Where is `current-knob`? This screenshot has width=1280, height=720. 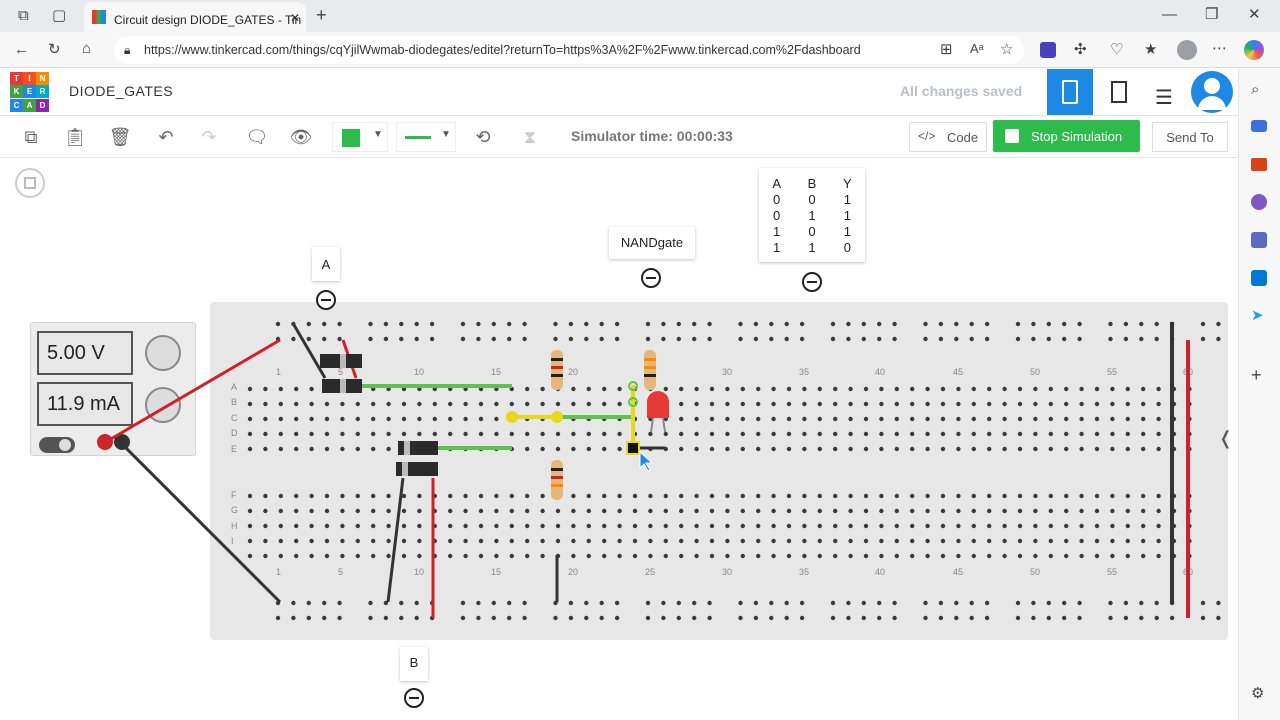 current-knob is located at coordinates (163, 405).